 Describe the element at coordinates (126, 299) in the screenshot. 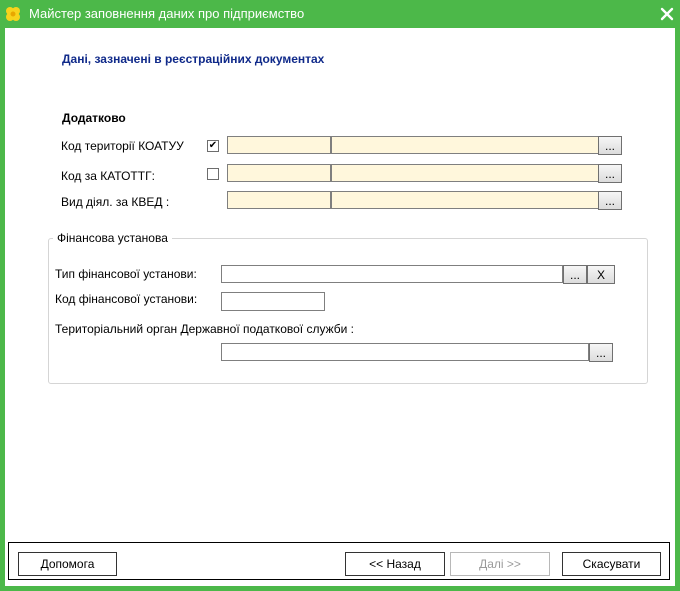

I see `financial-code-label: Код фінансової установи:` at that location.